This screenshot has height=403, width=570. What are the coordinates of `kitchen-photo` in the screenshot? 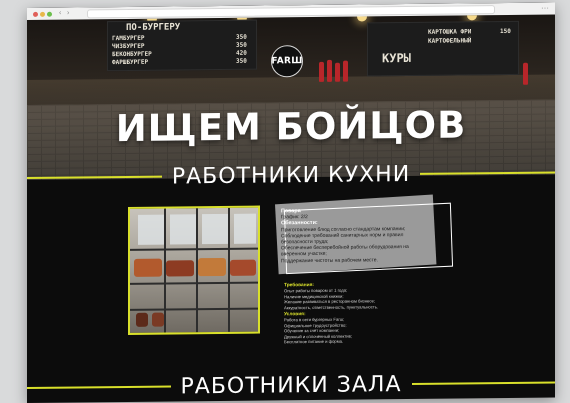 It's located at (194, 270).